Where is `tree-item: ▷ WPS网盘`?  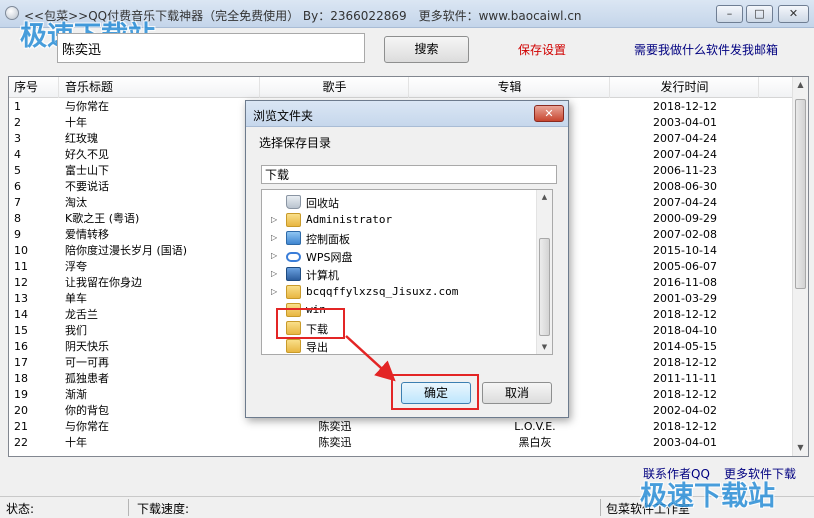 tree-item: ▷ WPS网盘 is located at coordinates (400, 256).